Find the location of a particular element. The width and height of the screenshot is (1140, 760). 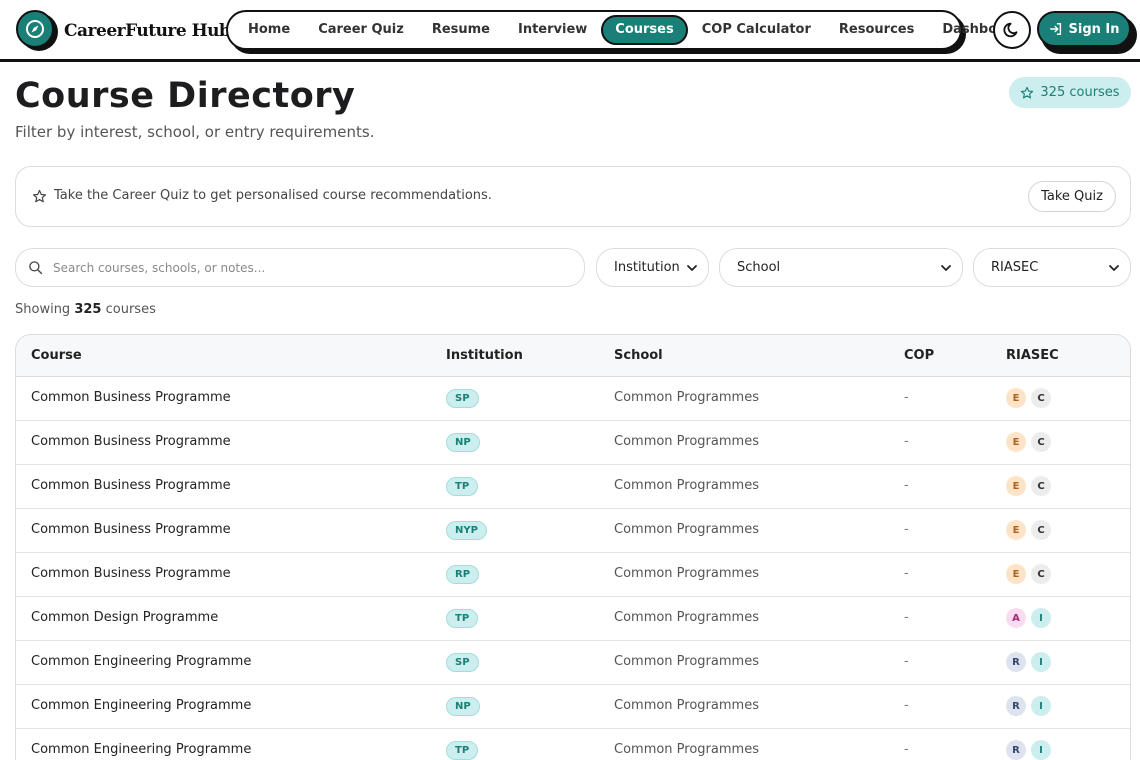

theme-toggle-button is located at coordinates (1012, 30).